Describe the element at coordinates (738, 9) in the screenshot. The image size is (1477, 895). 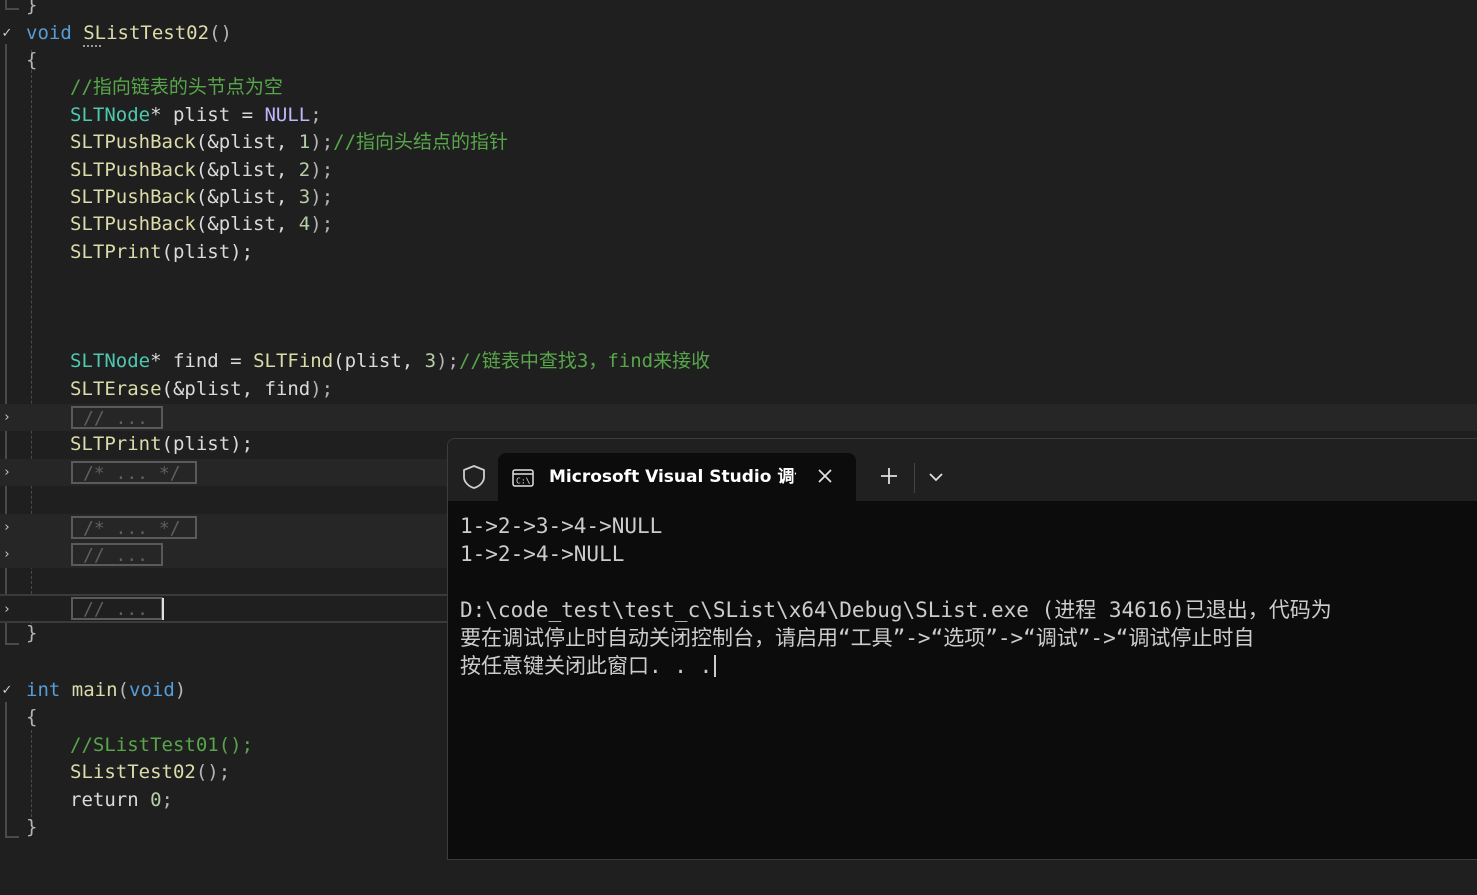
I see `code-line: }` at that location.